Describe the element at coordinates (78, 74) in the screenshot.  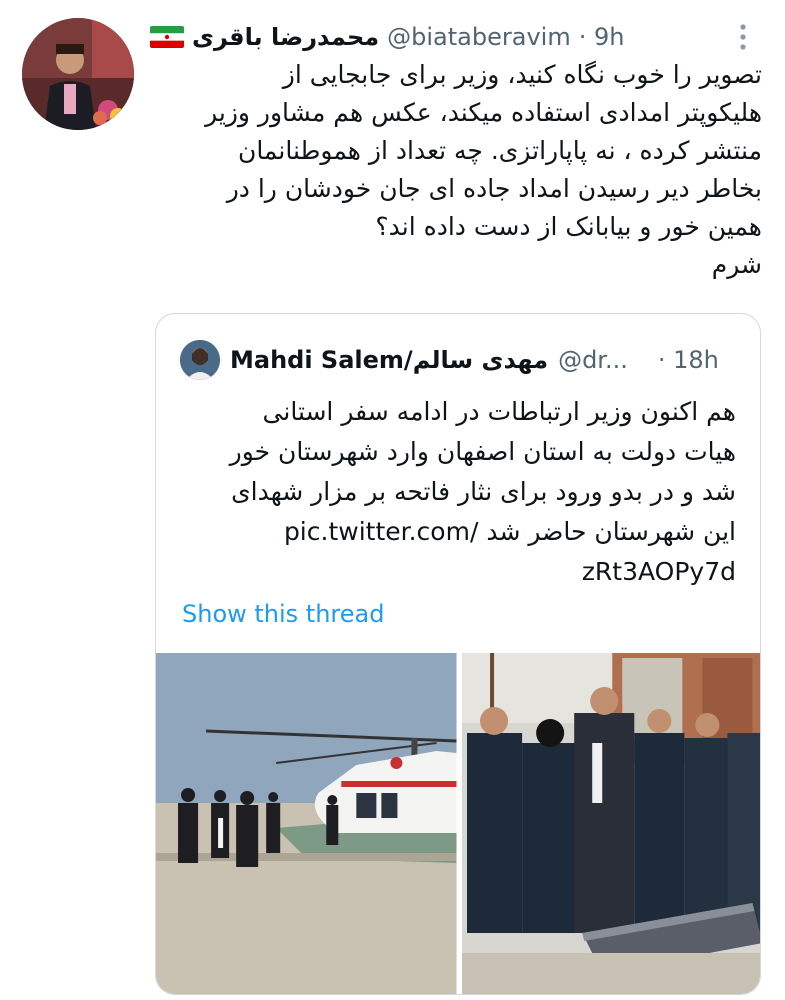
I see `author-avatar` at that location.